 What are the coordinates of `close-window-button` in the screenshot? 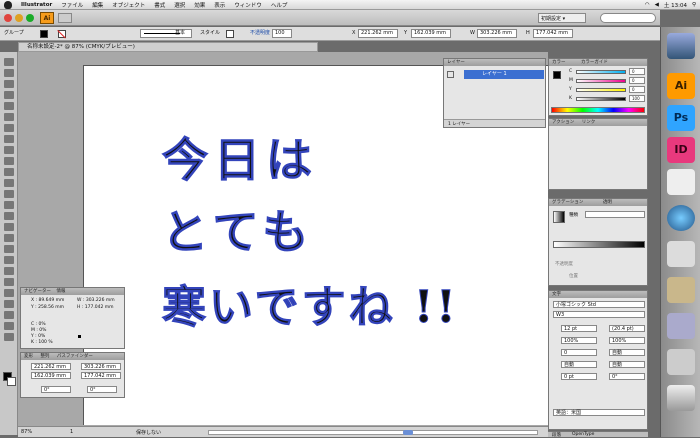 It's located at (8, 18).